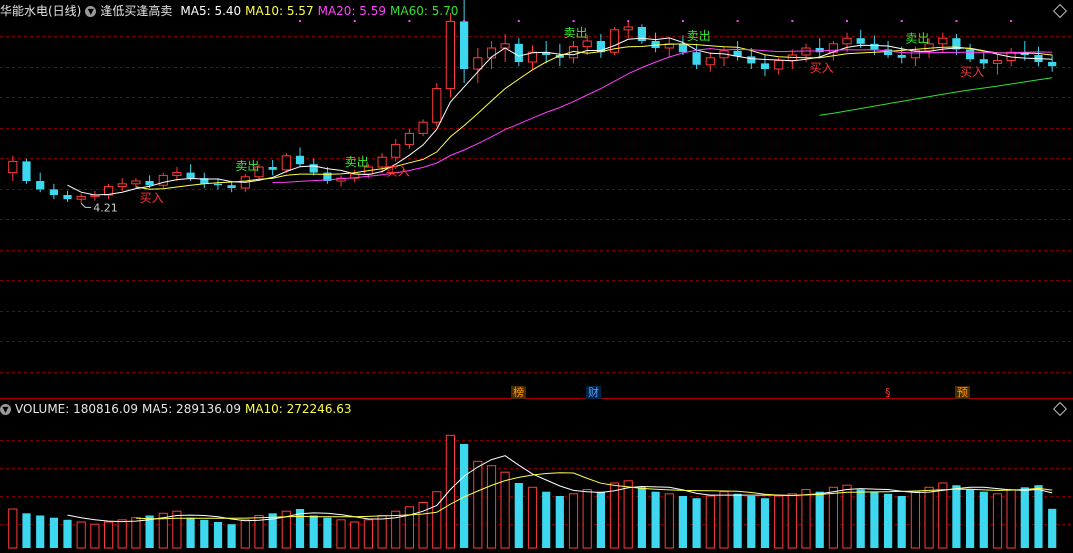 The width and height of the screenshot is (1073, 553). I want to click on event-marker-label: §, so click(888, 392).